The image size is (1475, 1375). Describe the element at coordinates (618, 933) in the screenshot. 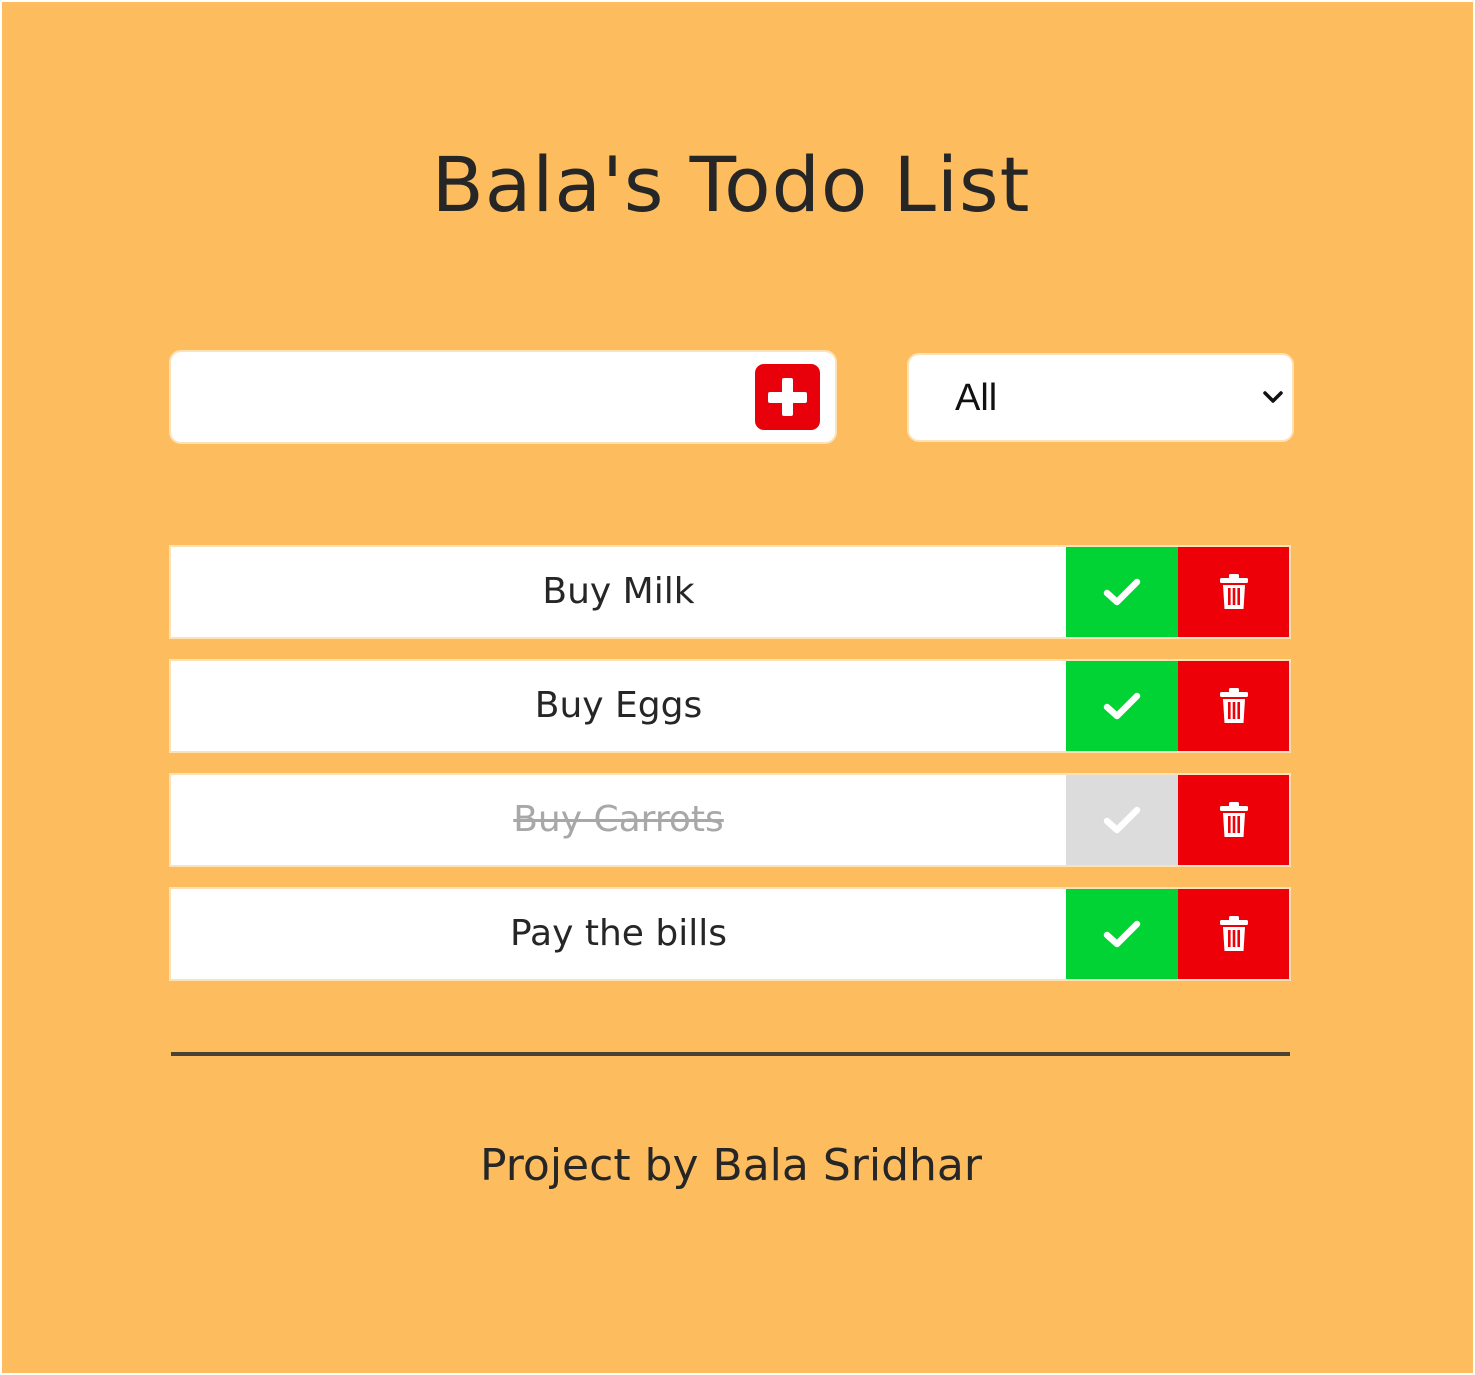

I see `todo-item-text: Pay the bills` at that location.